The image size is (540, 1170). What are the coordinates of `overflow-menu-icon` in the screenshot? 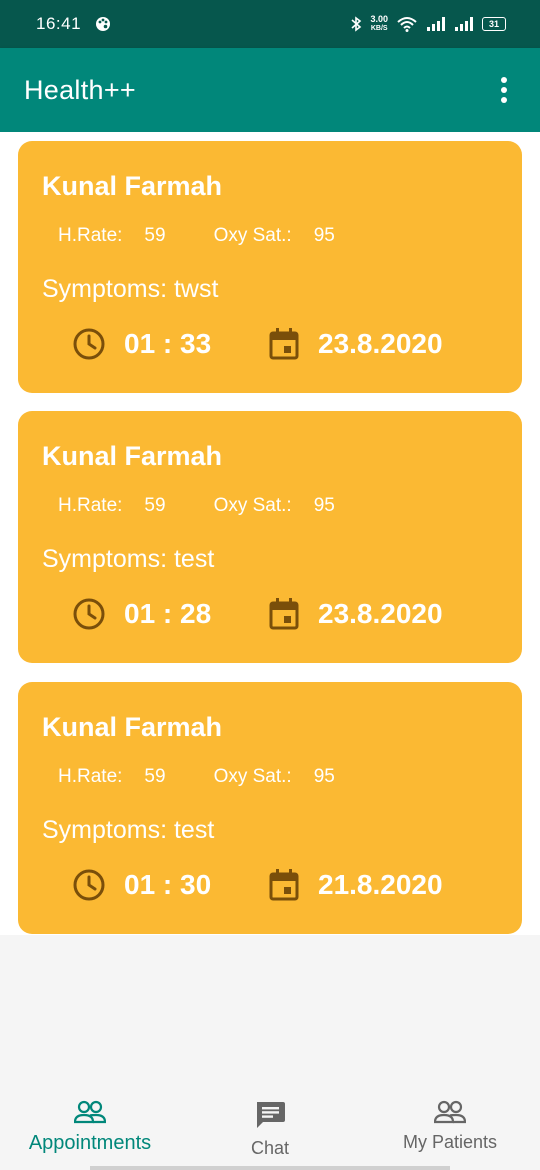 It's located at (504, 90).